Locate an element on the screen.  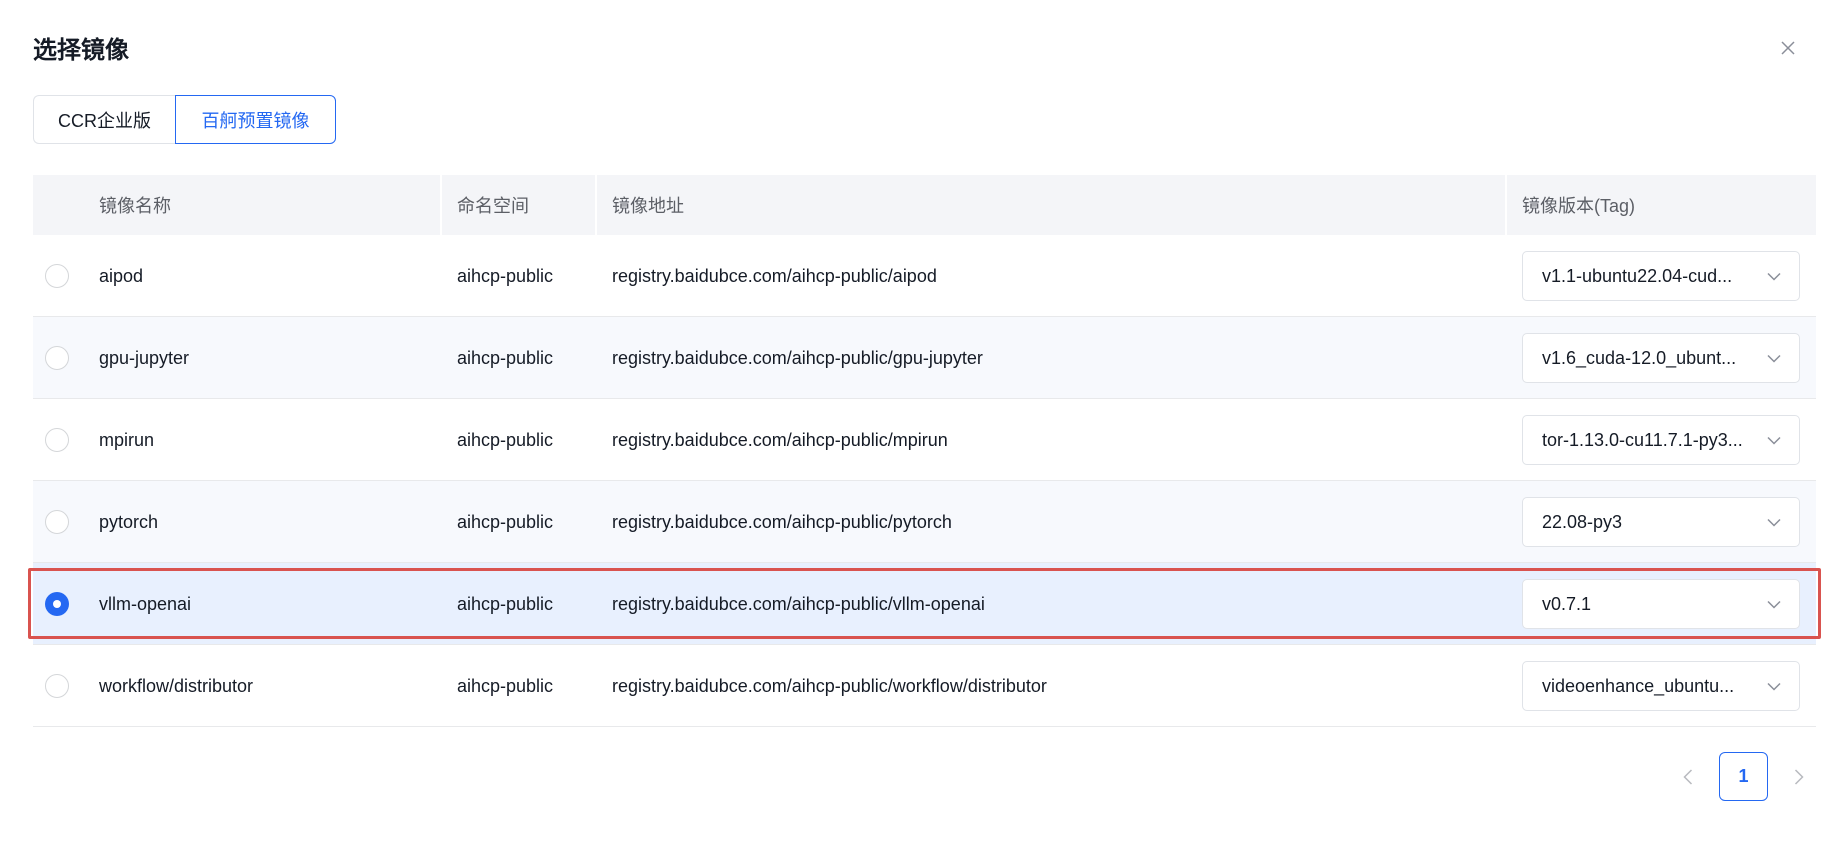
image-name: mpirun is located at coordinates (127, 439).